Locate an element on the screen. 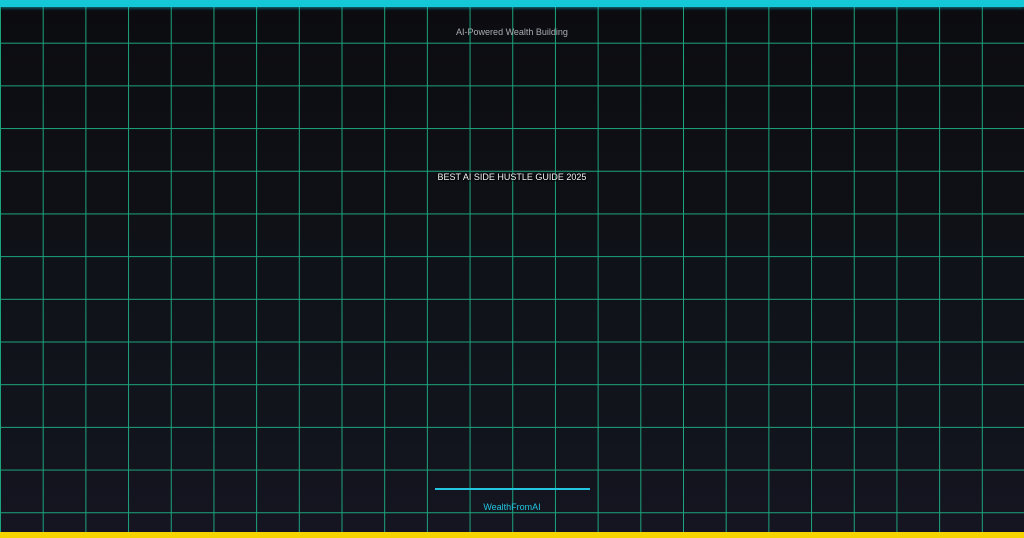 The width and height of the screenshot is (1024, 538). banner-title: BEST AI SIDE HUSTLE GUIDE 2025 is located at coordinates (512, 177).